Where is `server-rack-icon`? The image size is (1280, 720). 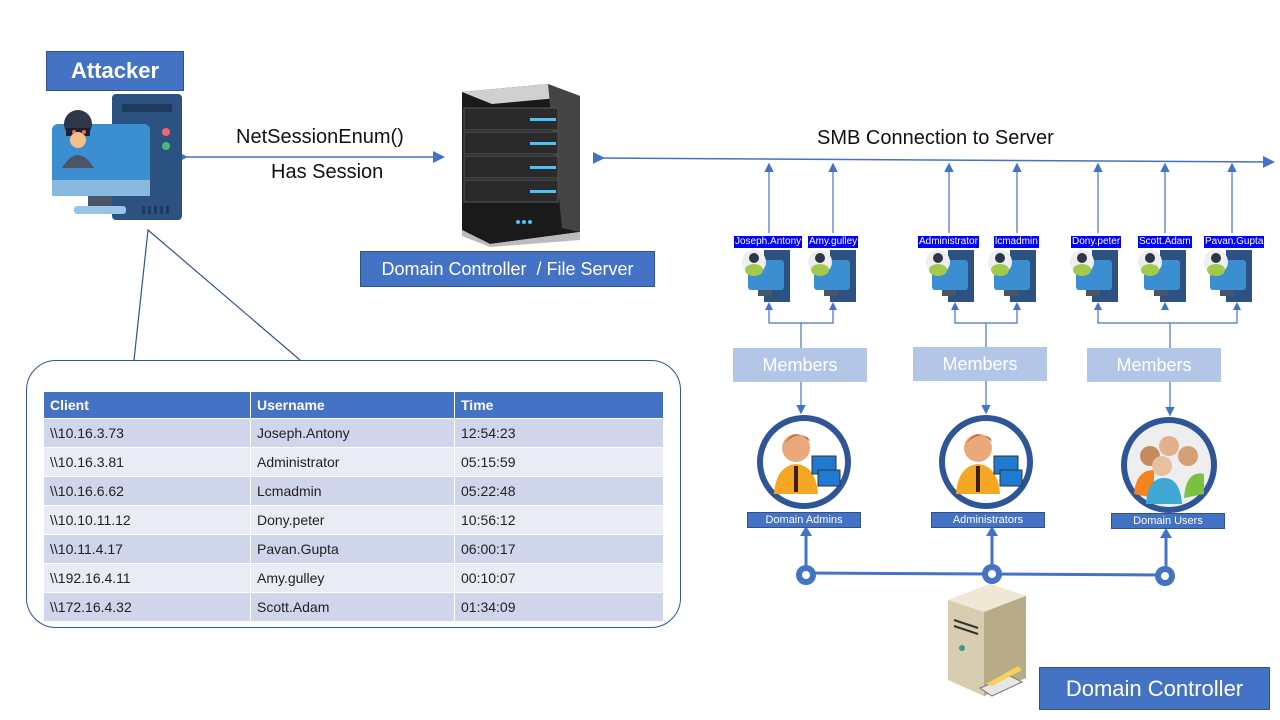 server-rack-icon is located at coordinates (521, 165).